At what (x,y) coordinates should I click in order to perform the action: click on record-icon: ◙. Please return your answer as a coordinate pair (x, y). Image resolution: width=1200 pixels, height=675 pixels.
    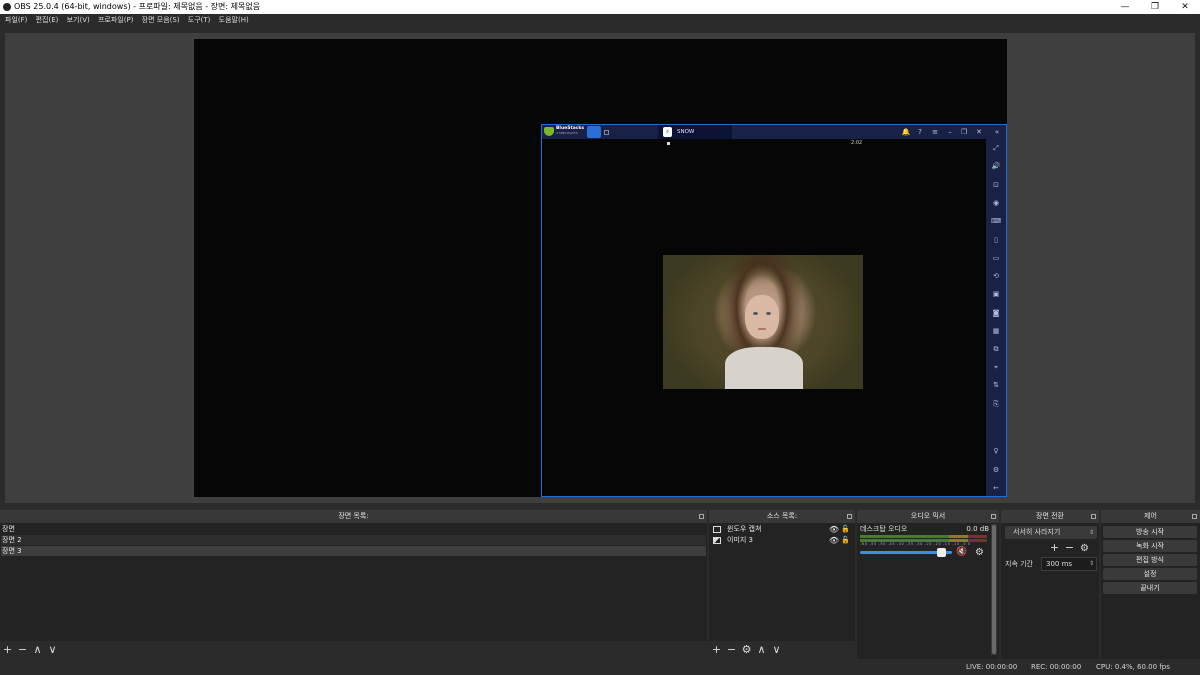
    Looking at the image, I should click on (996, 313).